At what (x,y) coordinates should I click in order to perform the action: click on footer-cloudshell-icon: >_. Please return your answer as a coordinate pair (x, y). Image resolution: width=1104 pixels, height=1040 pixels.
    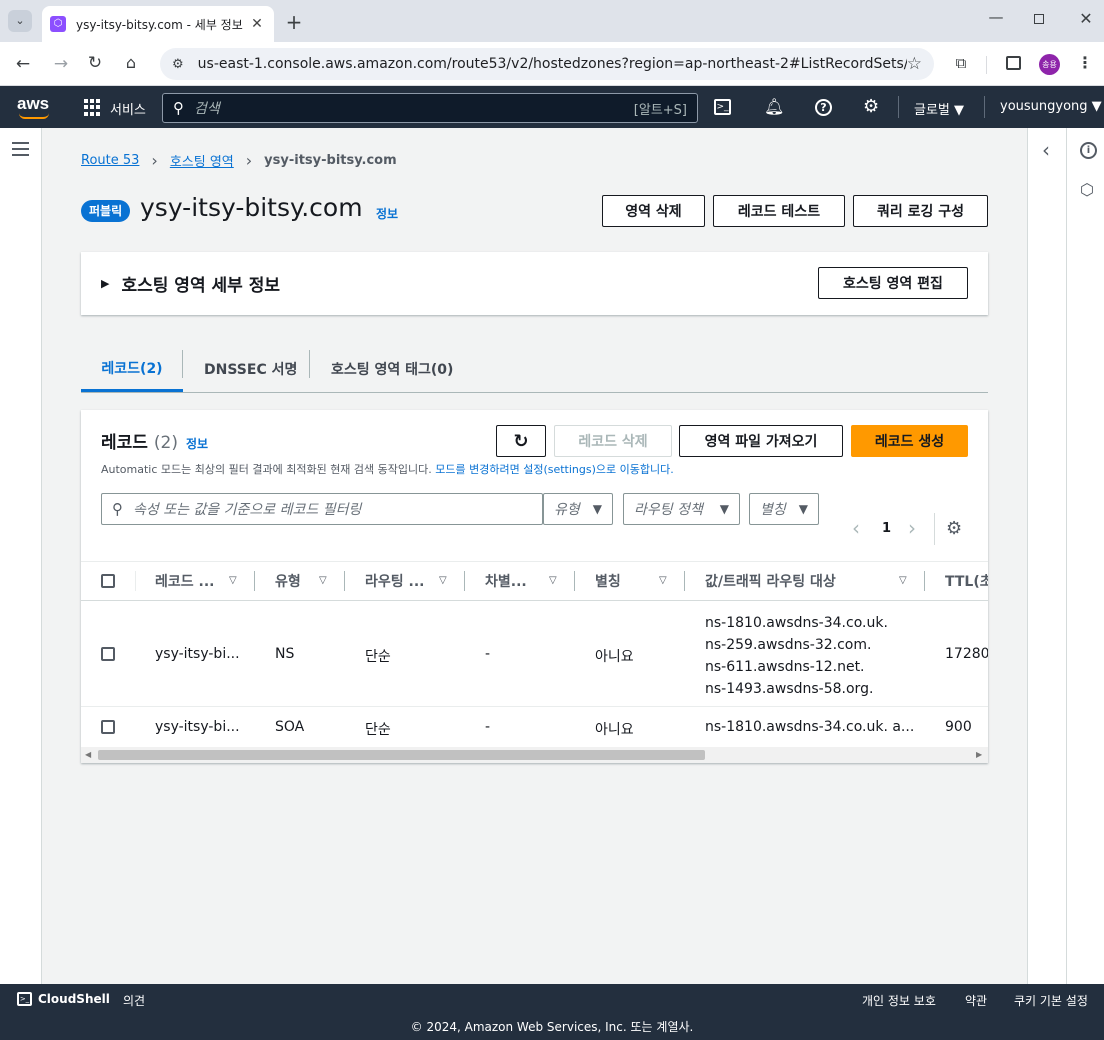
    Looking at the image, I should click on (24, 999).